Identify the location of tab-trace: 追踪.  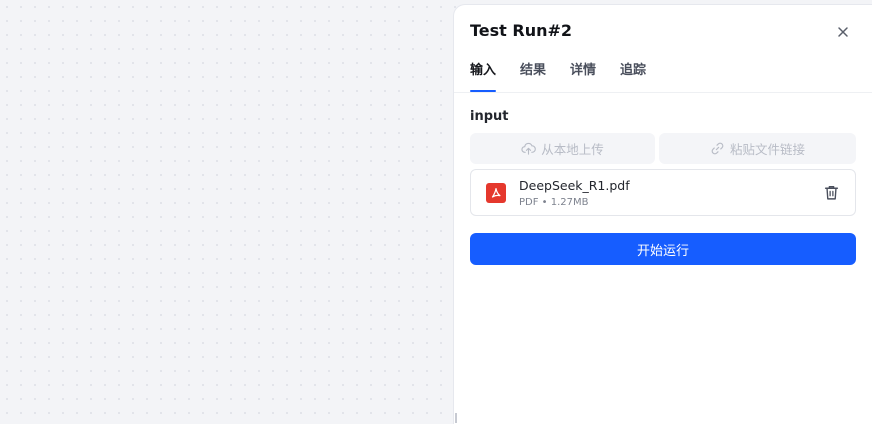
(633, 68).